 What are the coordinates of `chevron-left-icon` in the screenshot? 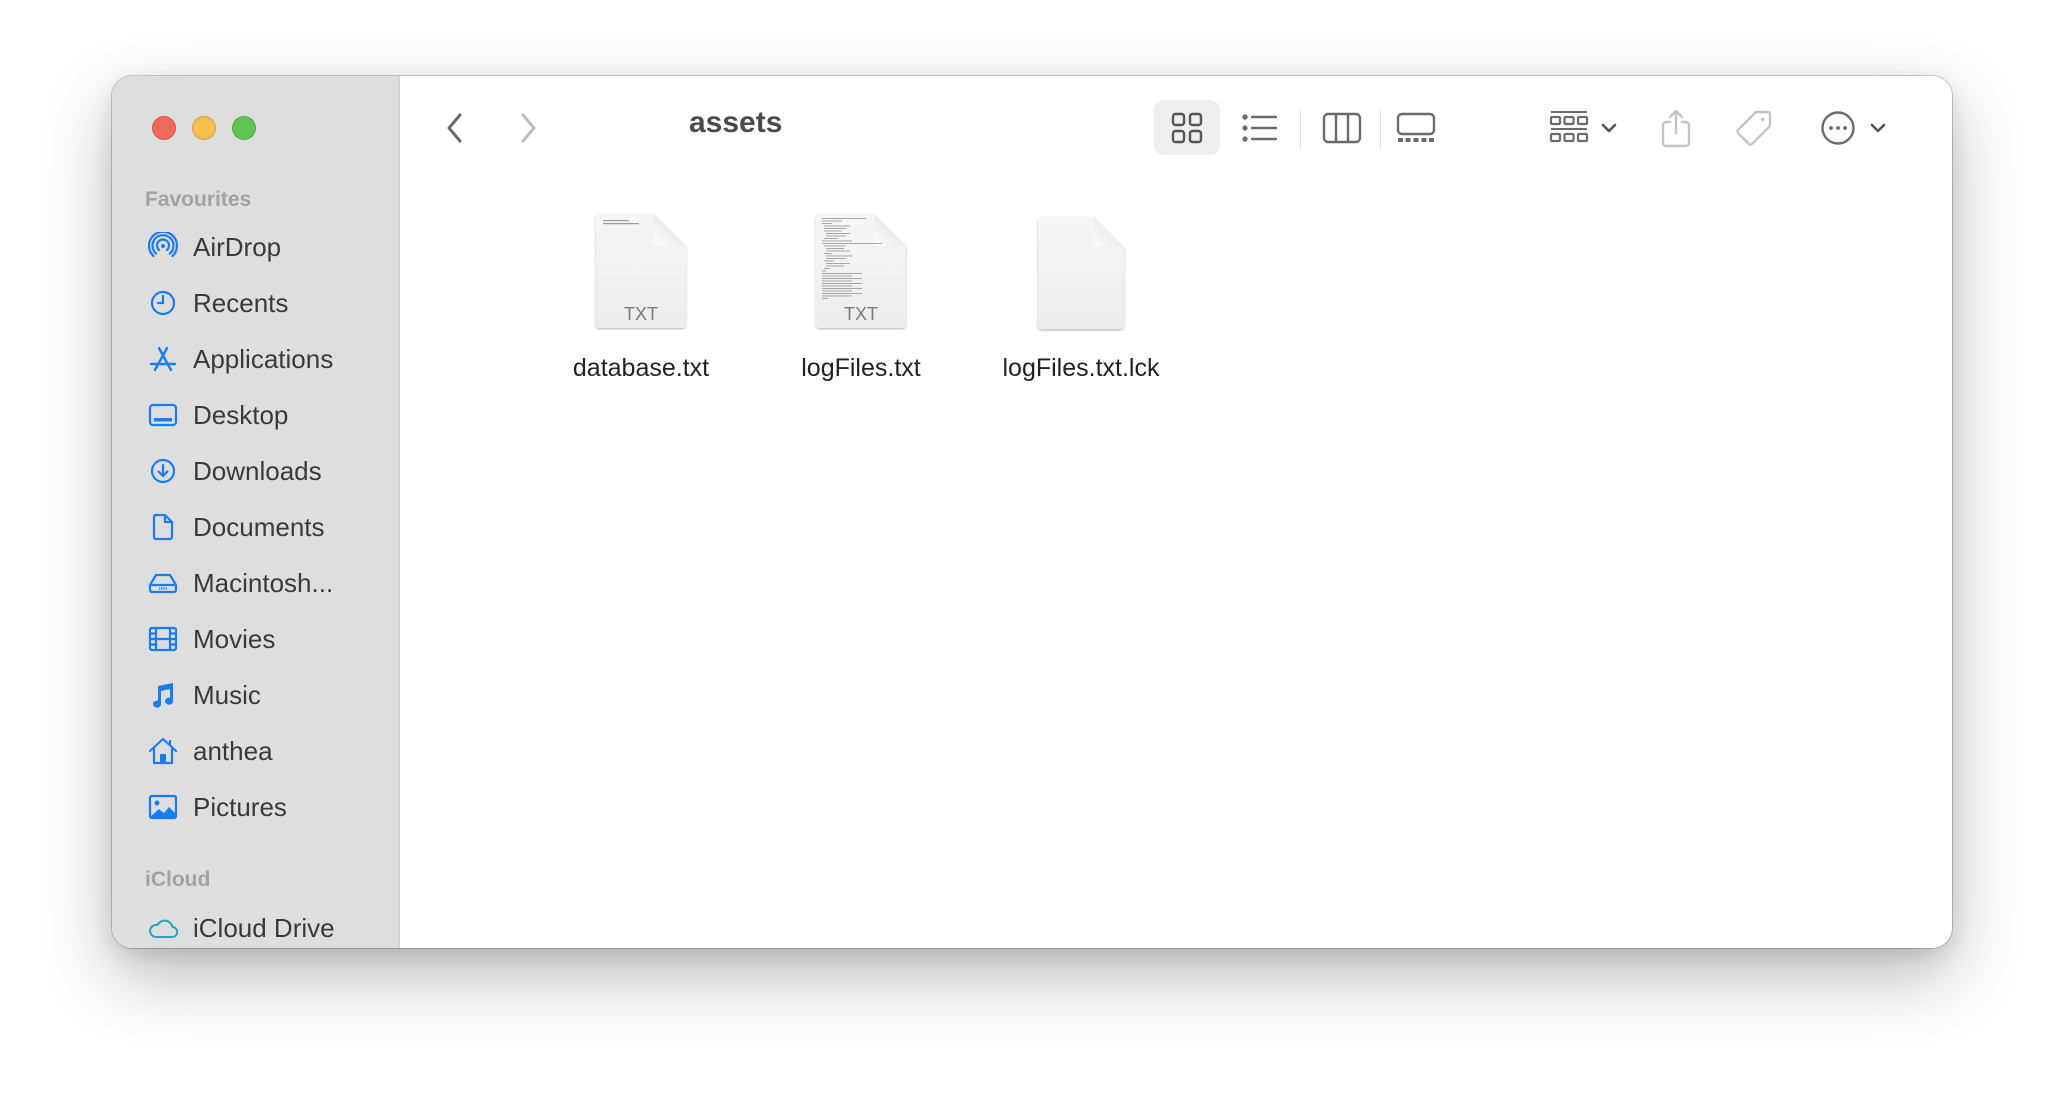 It's located at (455, 128).